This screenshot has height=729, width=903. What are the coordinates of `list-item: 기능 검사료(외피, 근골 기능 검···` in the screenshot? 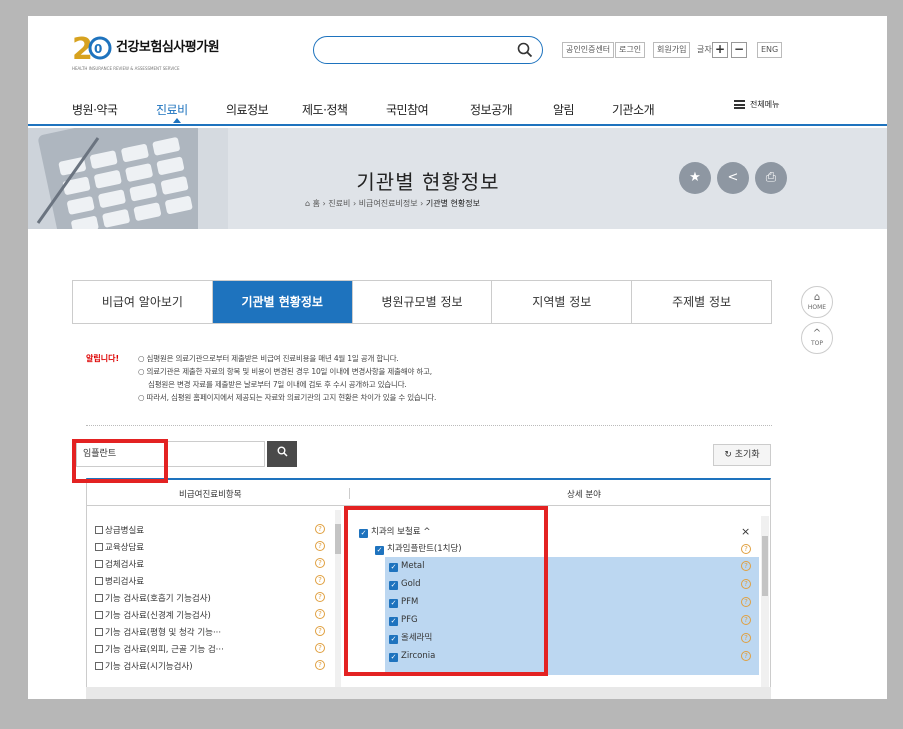 It's located at (159, 649).